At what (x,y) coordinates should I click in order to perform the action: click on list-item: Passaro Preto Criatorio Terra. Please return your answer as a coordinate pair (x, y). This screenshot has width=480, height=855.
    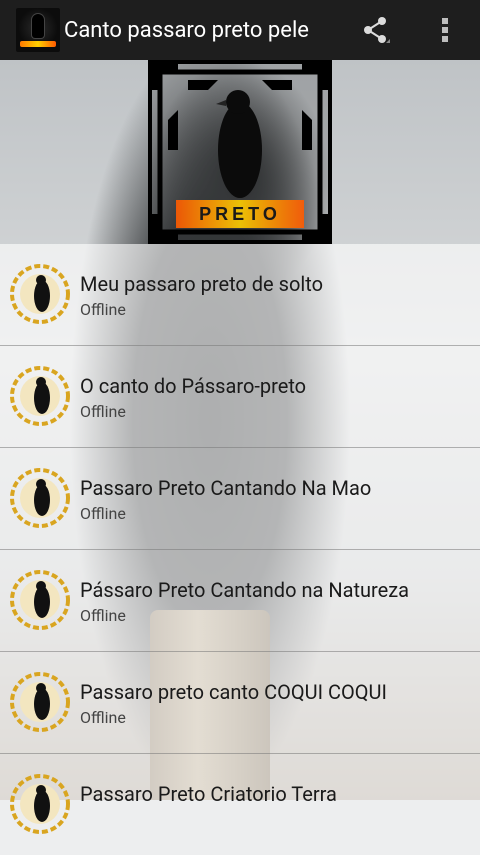
    Looking at the image, I should click on (240, 804).